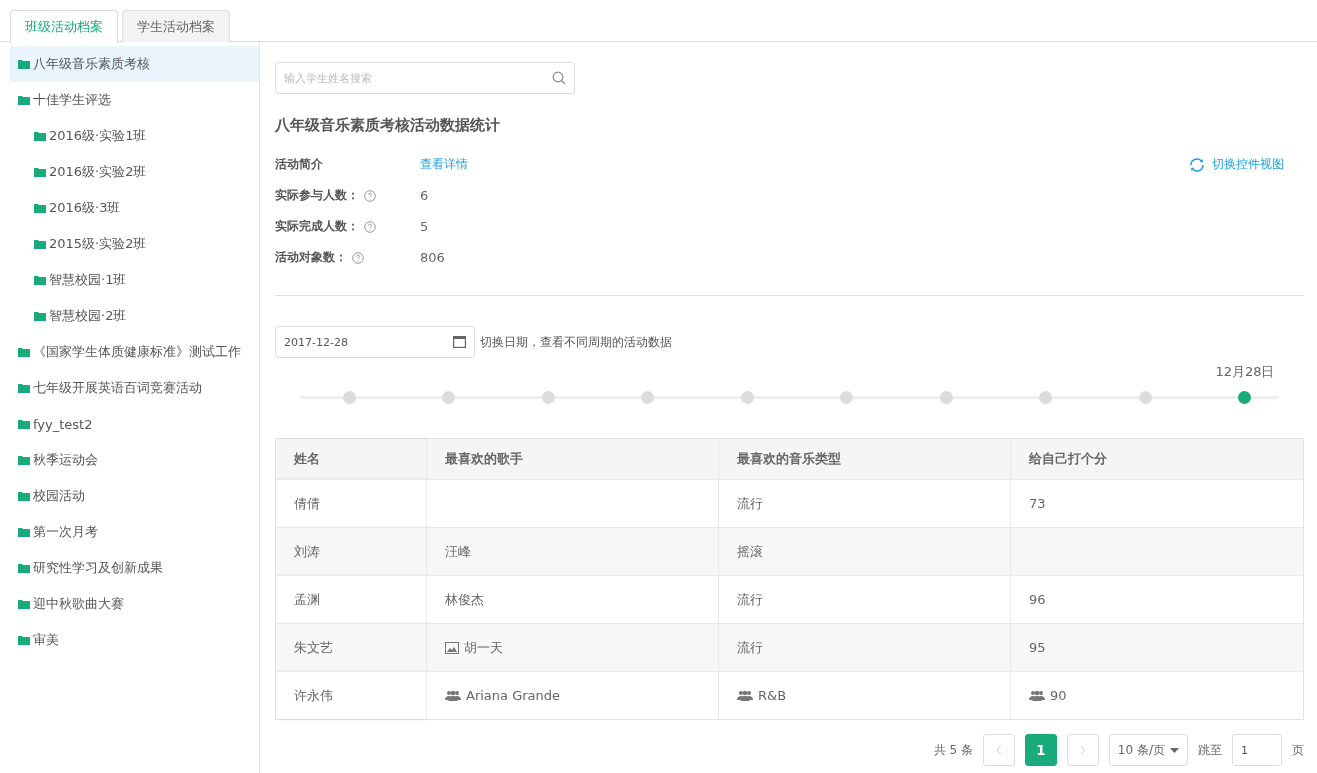  Describe the element at coordinates (134, 64) in the screenshot. I see `tree-item: 八年级音乐素质考核` at that location.